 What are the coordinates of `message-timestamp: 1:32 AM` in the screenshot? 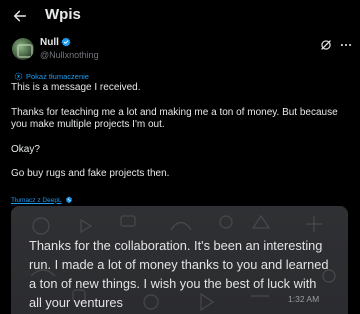 It's located at (304, 299).